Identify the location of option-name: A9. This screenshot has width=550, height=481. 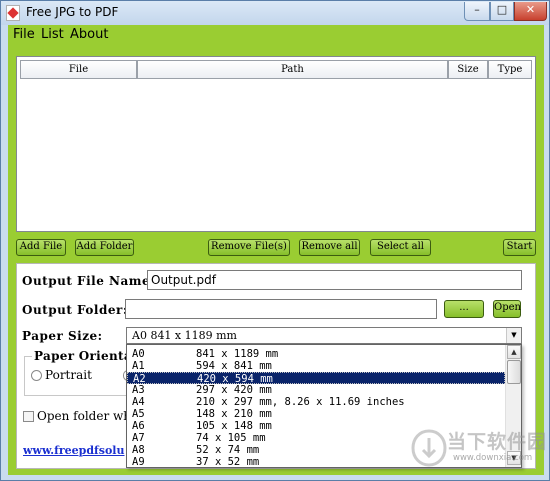
(138, 462).